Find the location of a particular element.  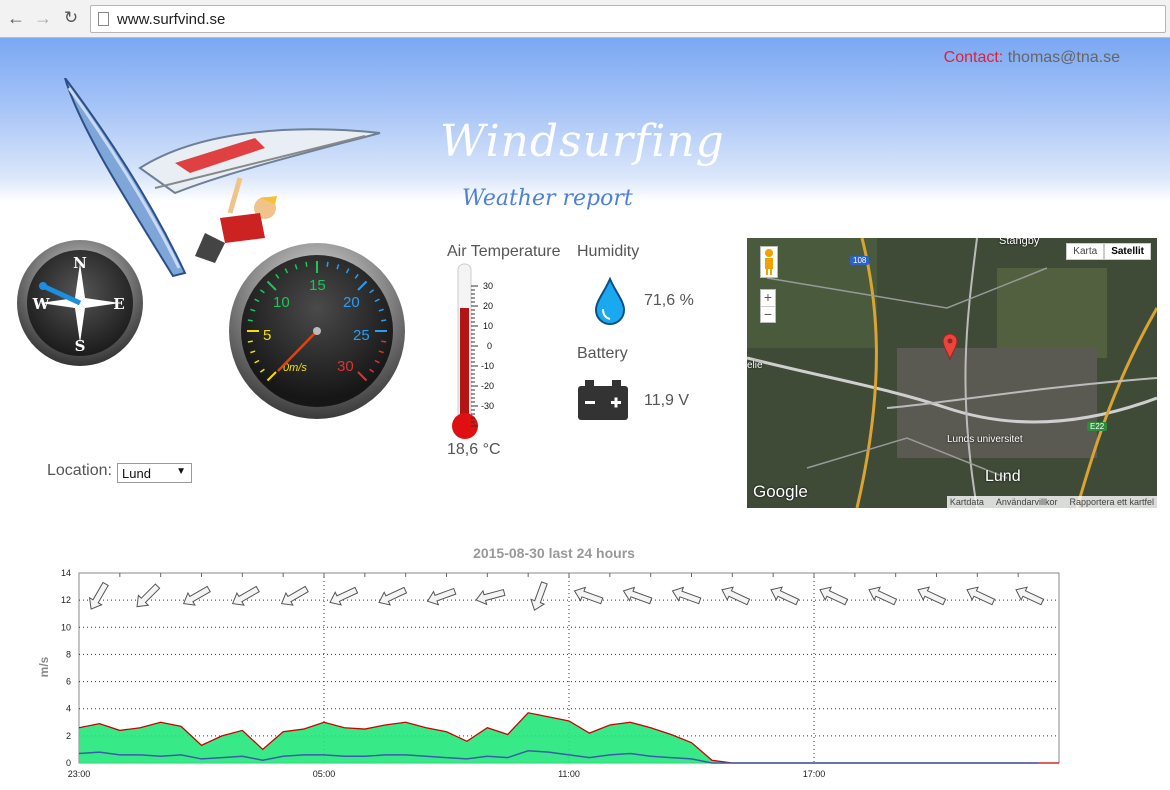

compass-s: S is located at coordinates (80, 346).